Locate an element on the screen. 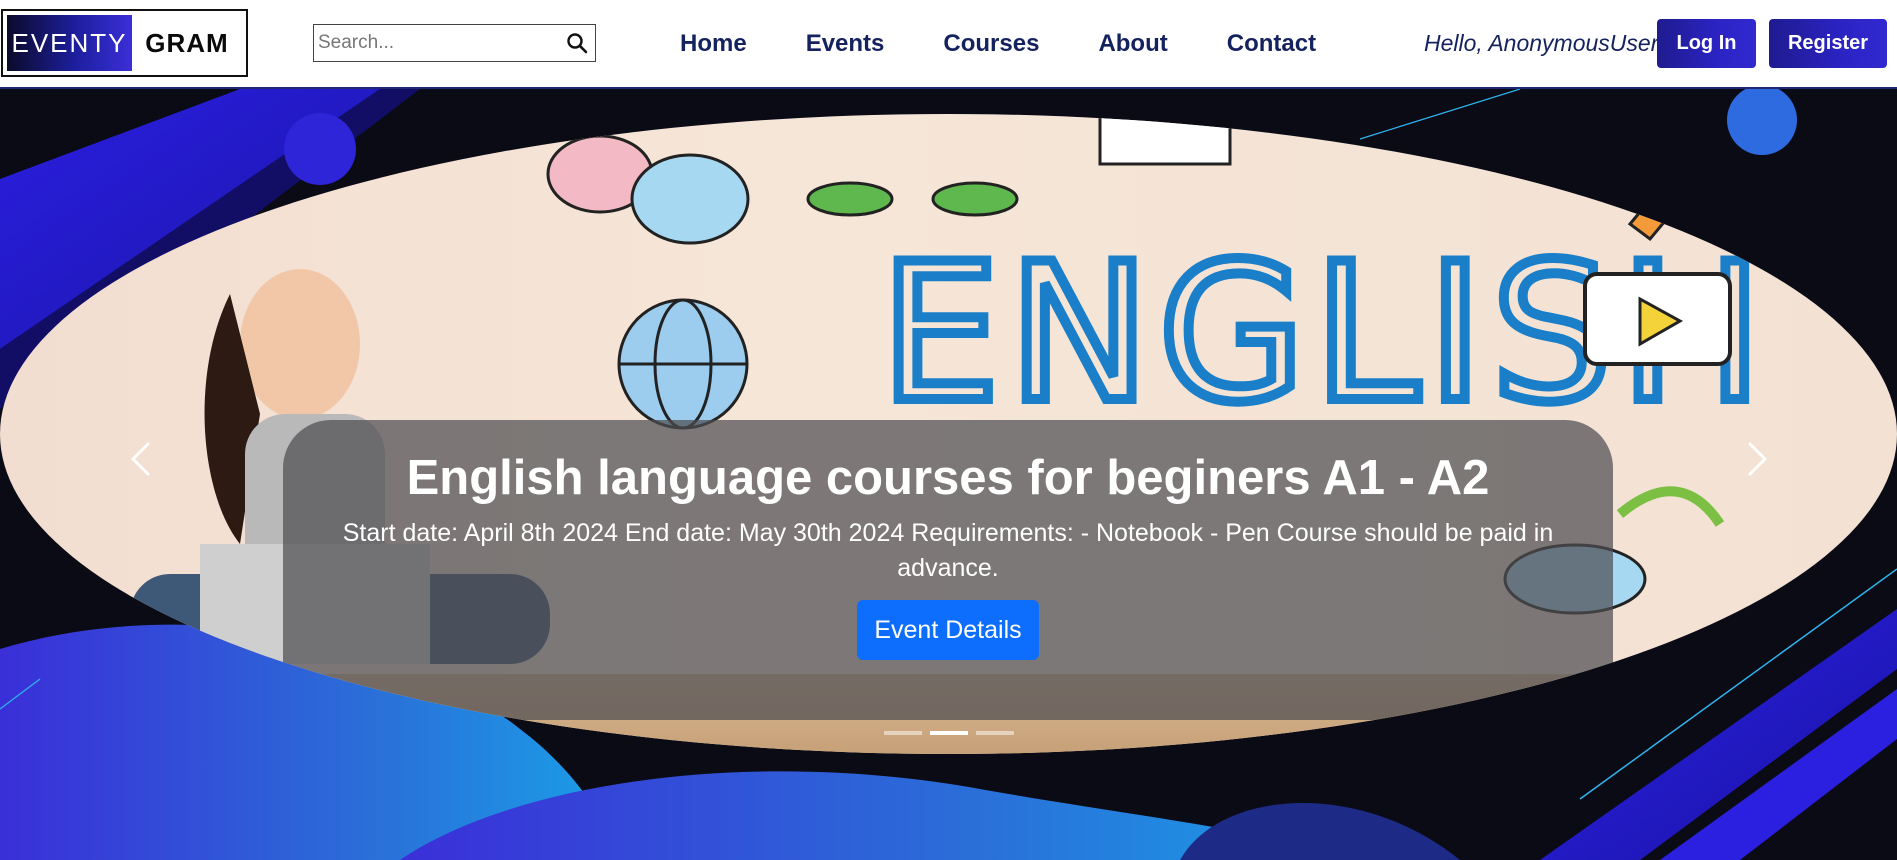 The width and height of the screenshot is (1897, 860). user-greeting: Hello, AnonymousUser is located at coordinates (1541, 43).